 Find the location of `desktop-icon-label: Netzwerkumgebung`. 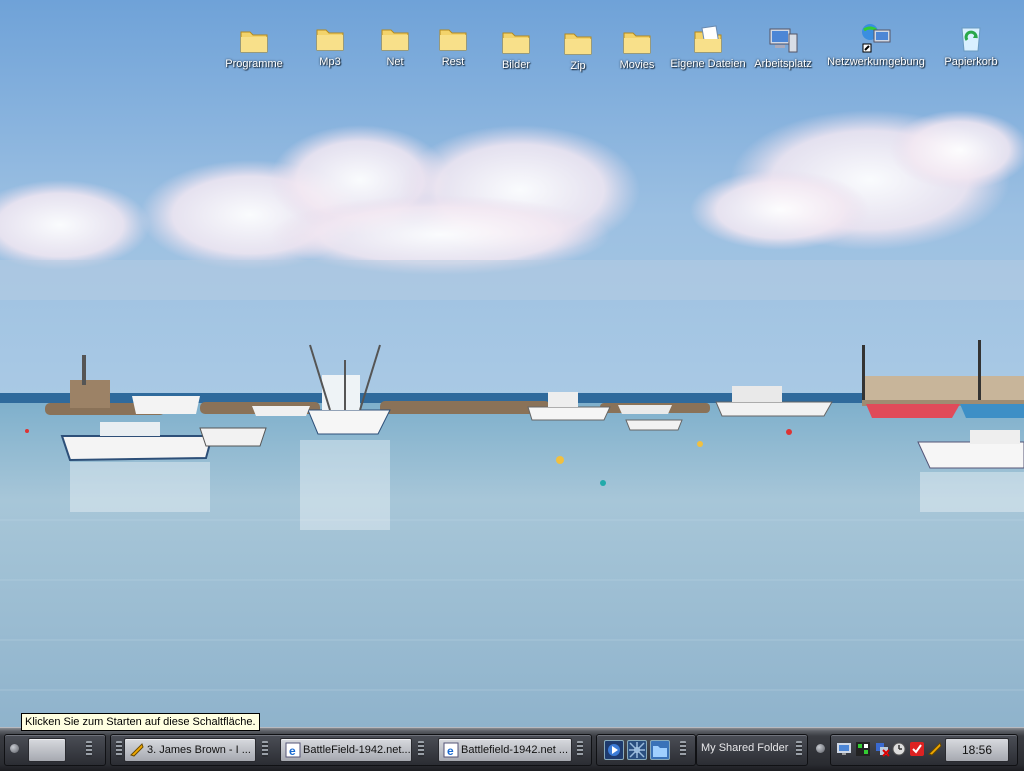

desktop-icon-label: Netzwerkumgebung is located at coordinates (876, 62).